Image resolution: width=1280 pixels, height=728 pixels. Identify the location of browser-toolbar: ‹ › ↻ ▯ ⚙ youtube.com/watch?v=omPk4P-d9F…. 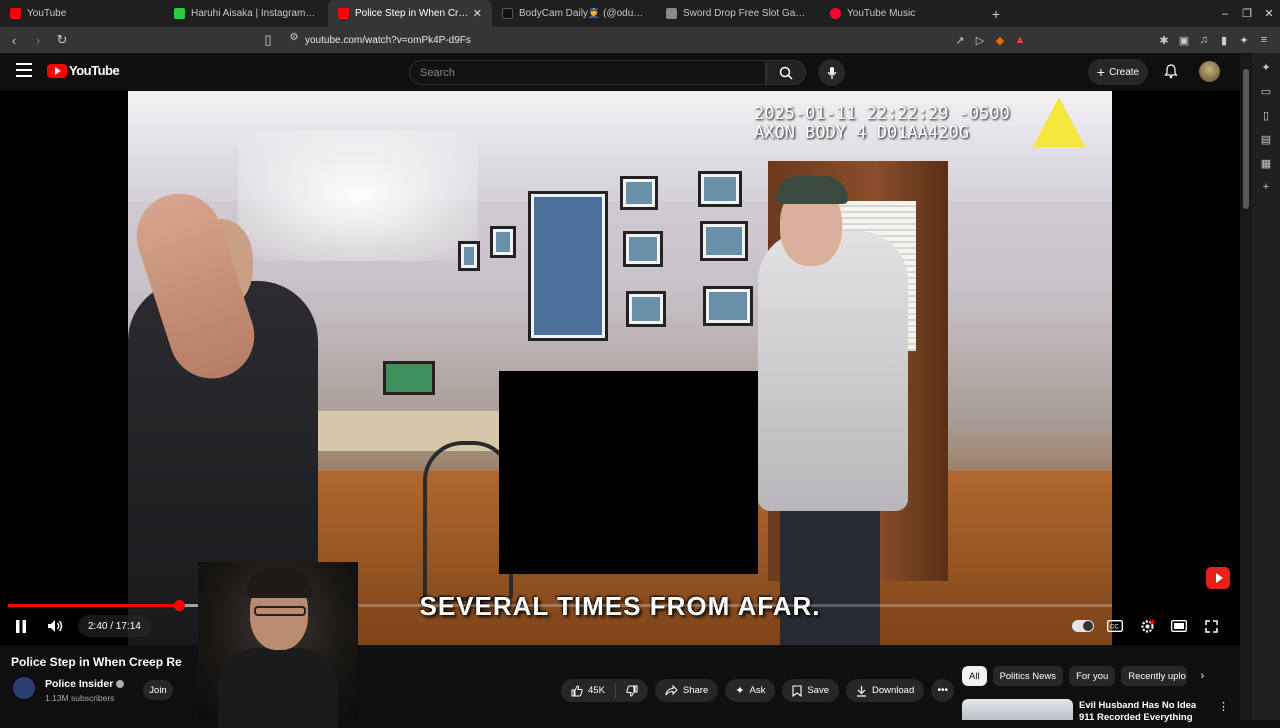
(640, 40).